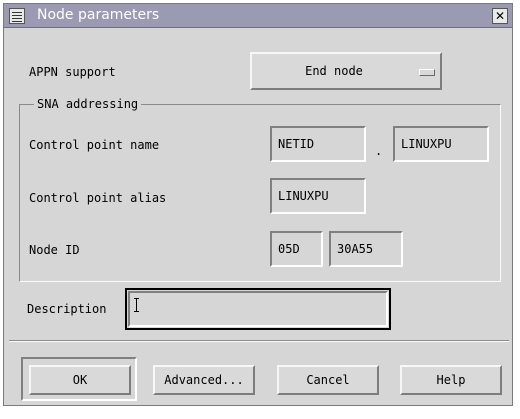  I want to click on description-label: Description, so click(67, 309).